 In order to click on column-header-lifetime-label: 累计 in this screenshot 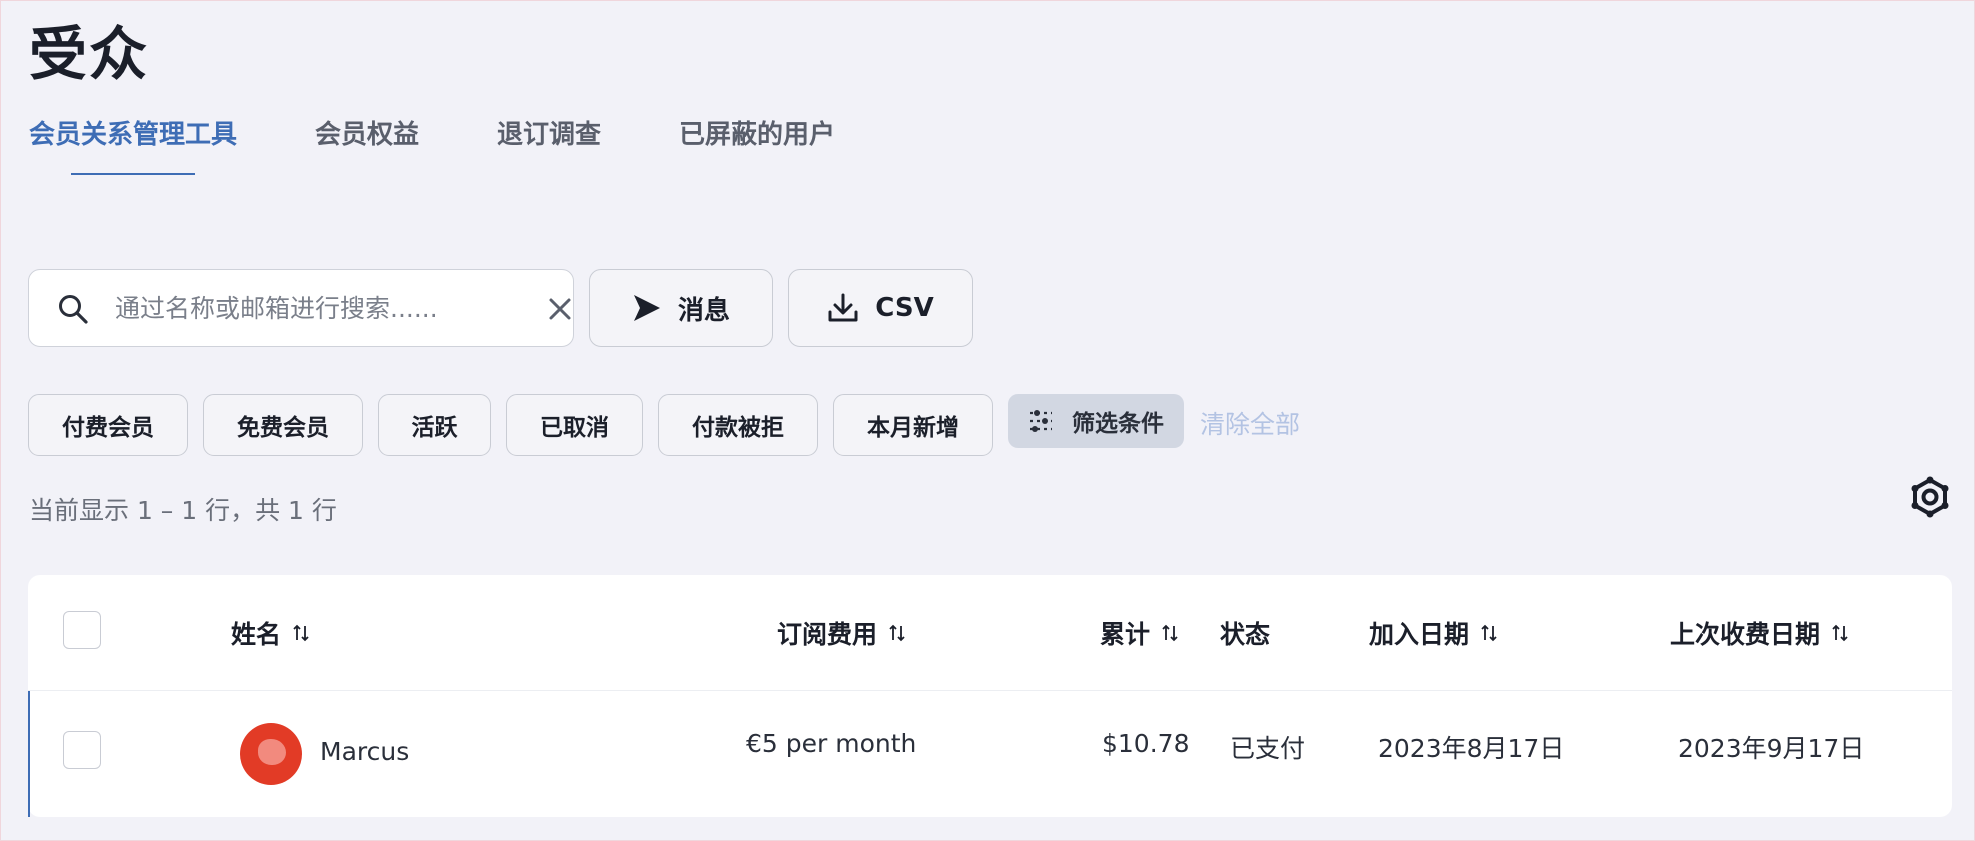, I will do `click(1125, 634)`.